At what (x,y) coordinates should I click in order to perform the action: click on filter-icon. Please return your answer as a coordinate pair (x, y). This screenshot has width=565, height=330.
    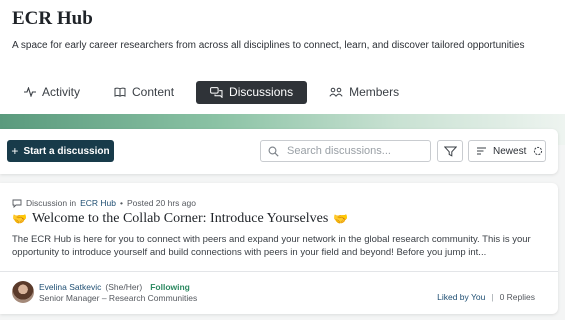
    Looking at the image, I should click on (450, 151).